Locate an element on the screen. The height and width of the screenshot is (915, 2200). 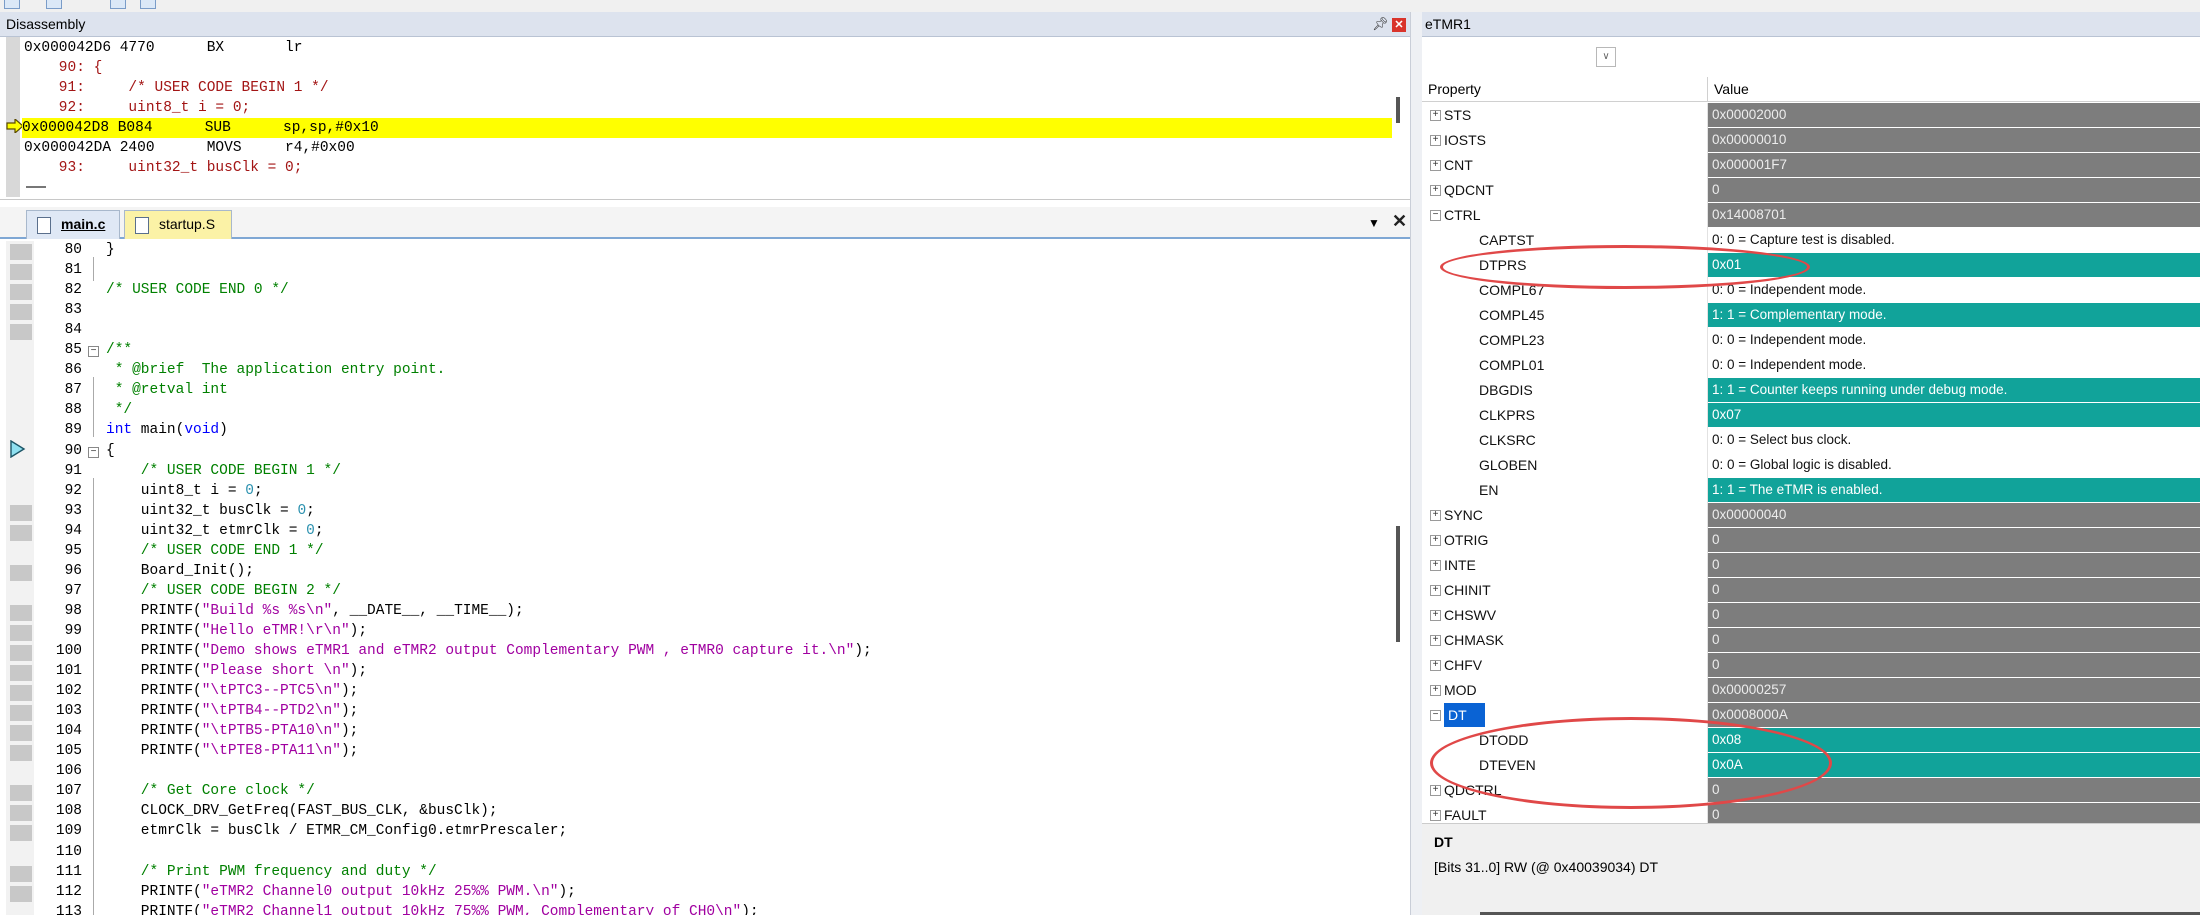
code-line: * @retval int is located at coordinates (167, 390).